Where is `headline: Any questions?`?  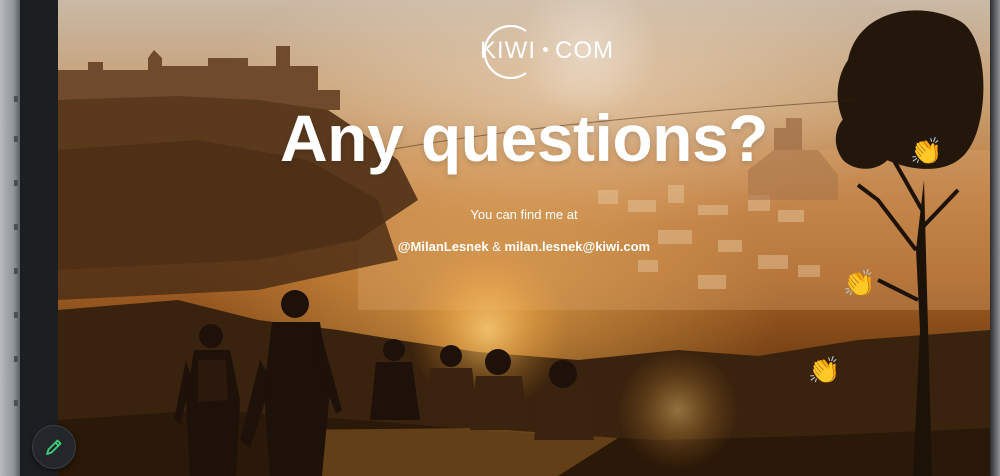 headline: Any questions? is located at coordinates (524, 138).